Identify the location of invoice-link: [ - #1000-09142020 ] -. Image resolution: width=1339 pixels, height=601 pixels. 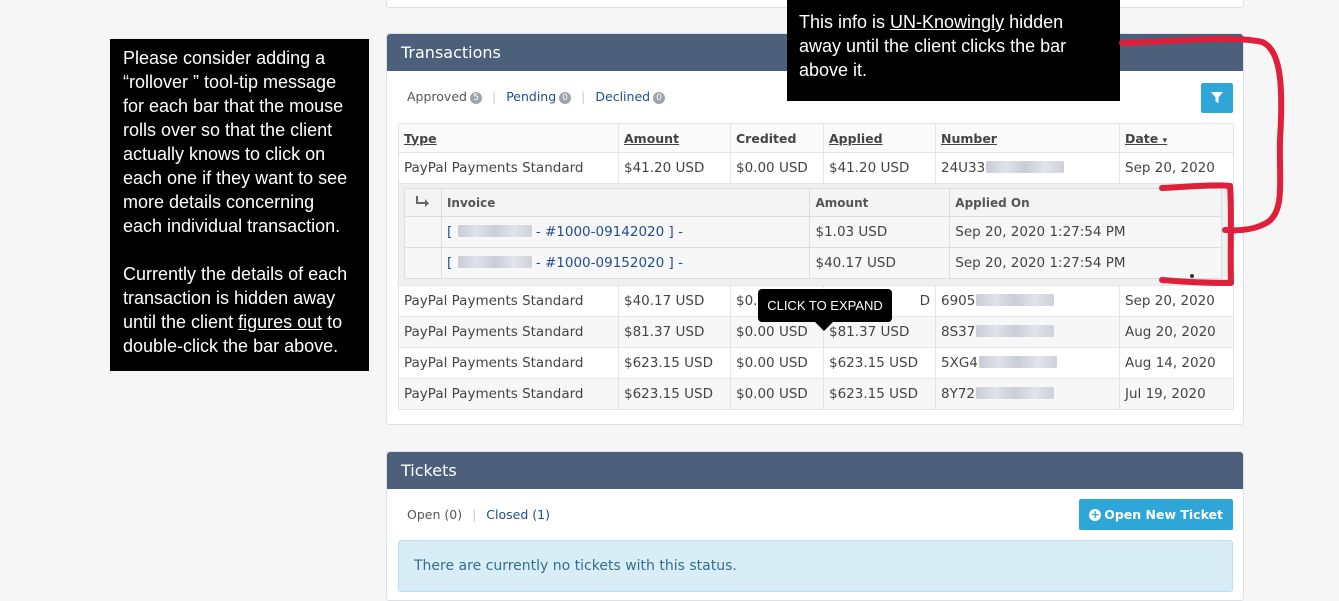
(625, 232).